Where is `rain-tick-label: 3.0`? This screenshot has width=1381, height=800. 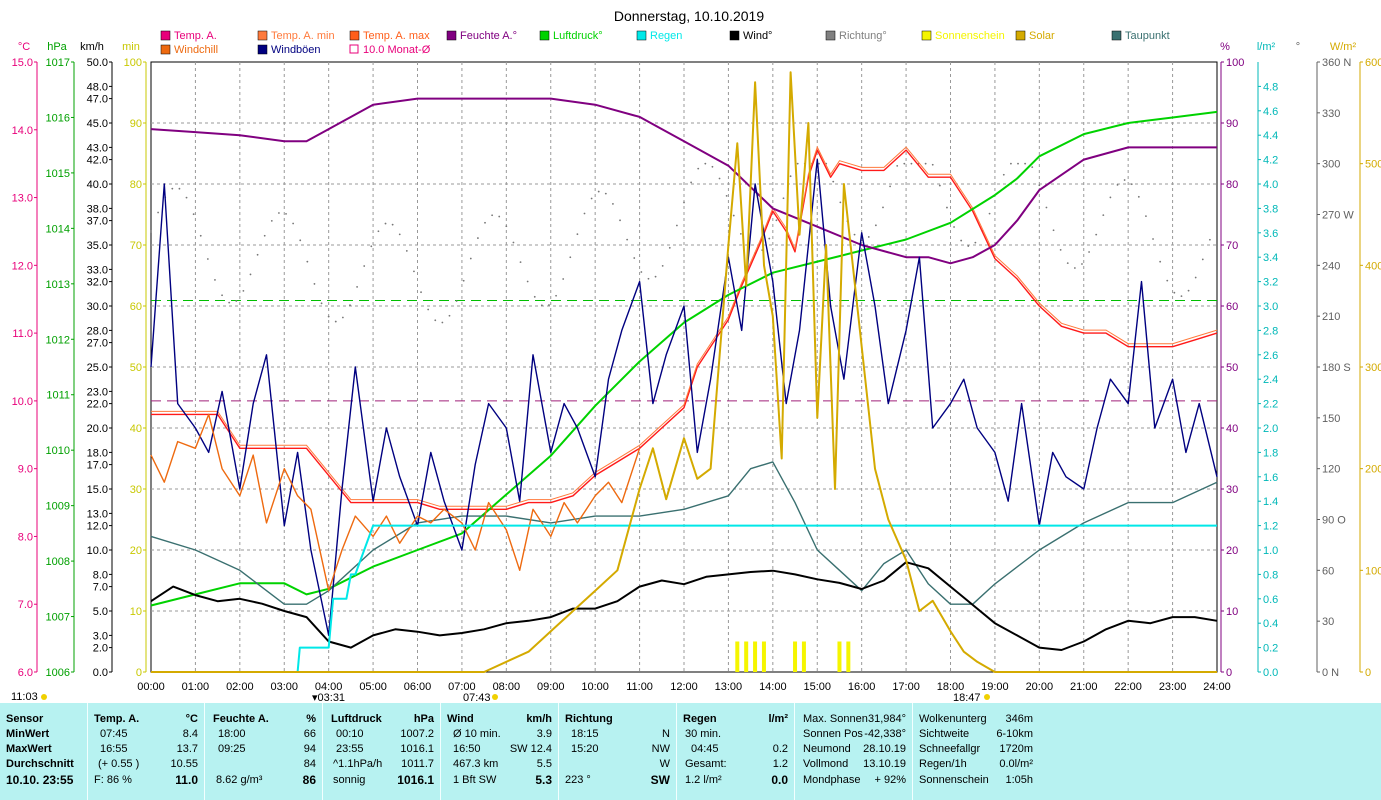 rain-tick-label: 3.0 is located at coordinates (1270, 307).